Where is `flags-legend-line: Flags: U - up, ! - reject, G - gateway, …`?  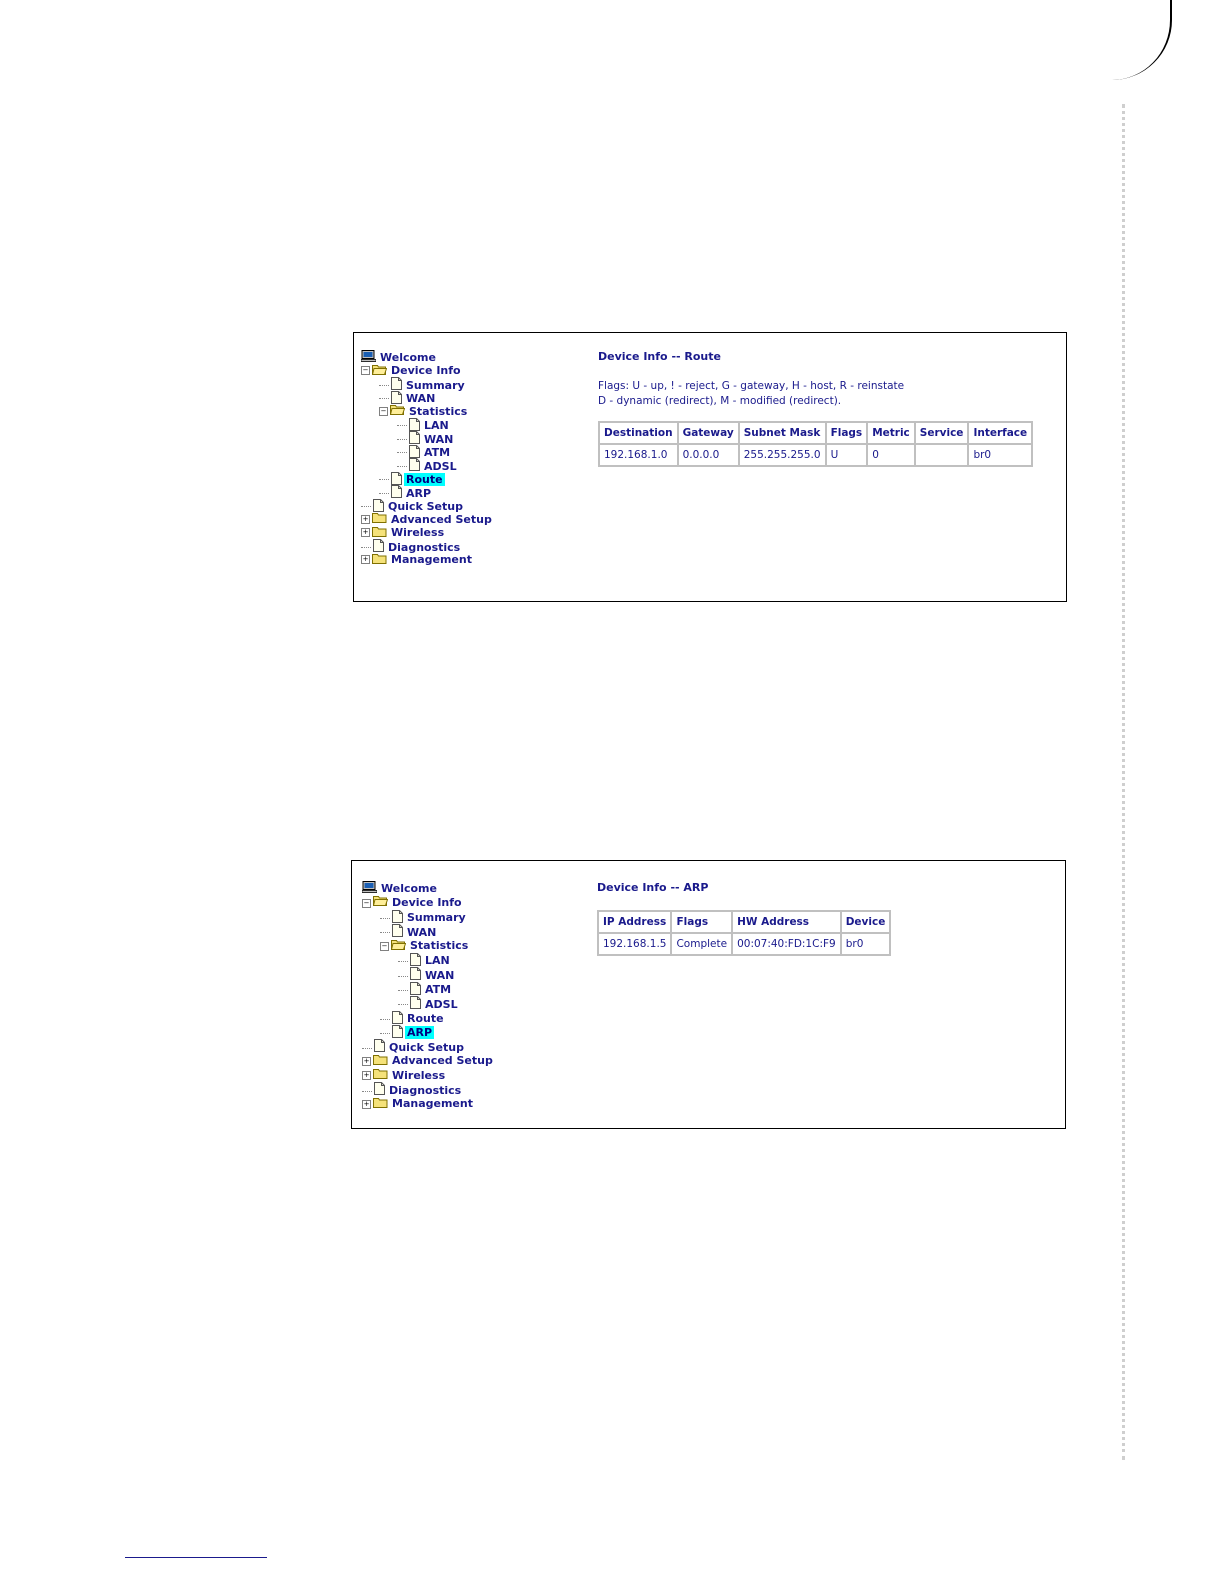 flags-legend-line: Flags: U - up, ! - reject, G - gateway, … is located at coordinates (751, 386).